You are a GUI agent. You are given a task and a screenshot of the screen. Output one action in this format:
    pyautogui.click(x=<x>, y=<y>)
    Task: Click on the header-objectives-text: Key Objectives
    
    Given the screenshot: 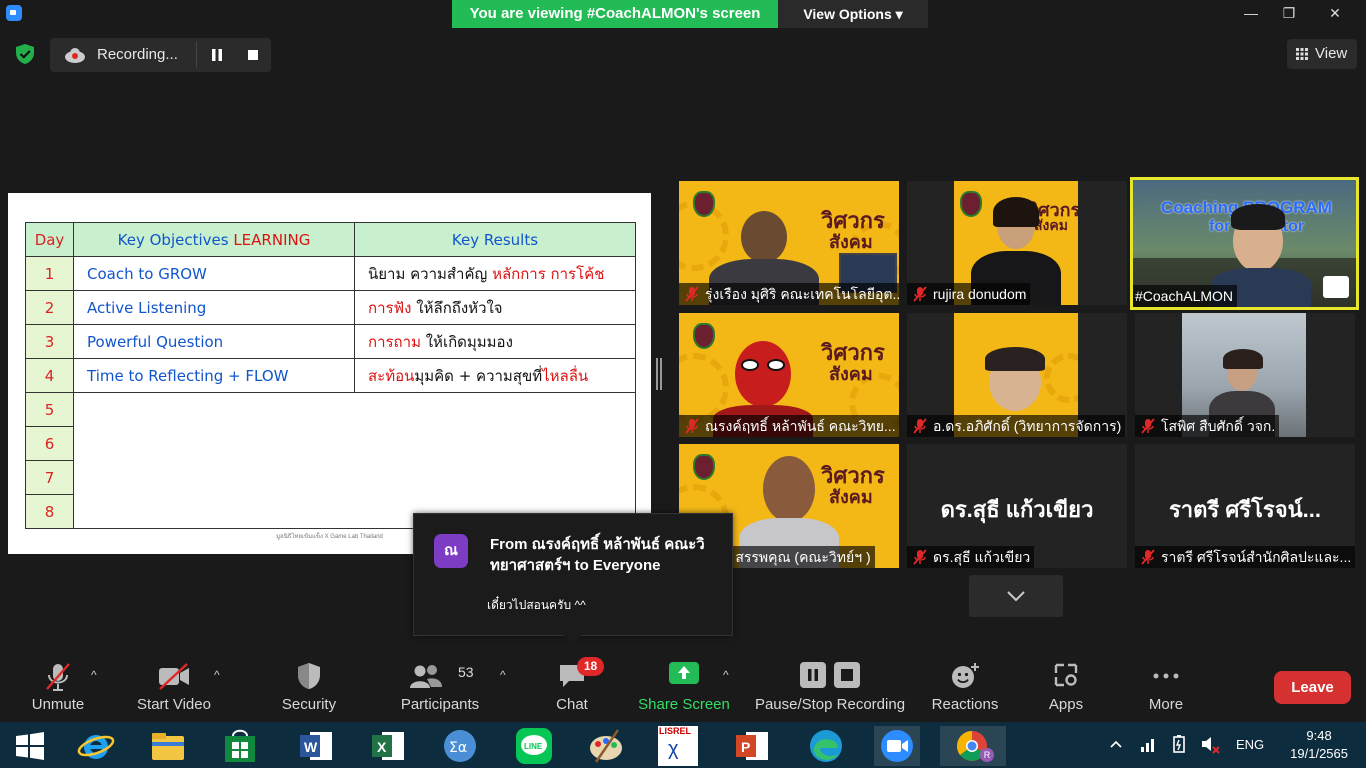 What is the action you would take?
    pyautogui.click(x=175, y=239)
    